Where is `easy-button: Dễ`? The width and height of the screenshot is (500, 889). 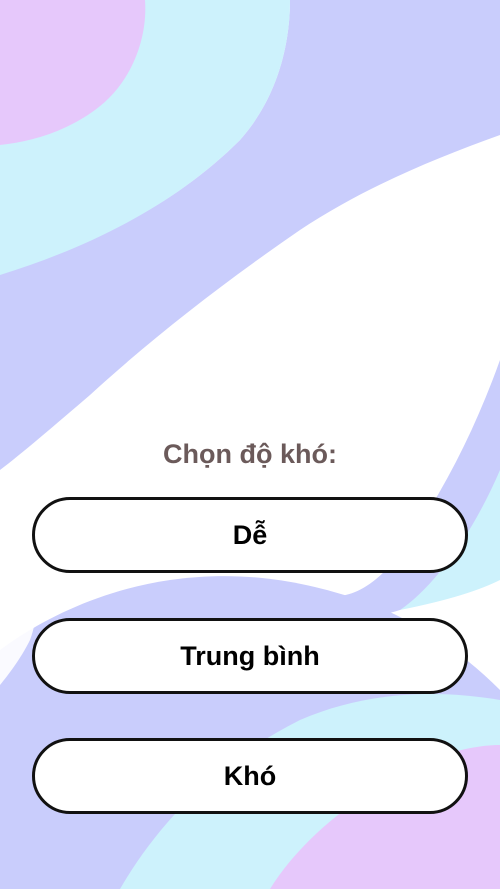
easy-button: Dễ is located at coordinates (250, 535).